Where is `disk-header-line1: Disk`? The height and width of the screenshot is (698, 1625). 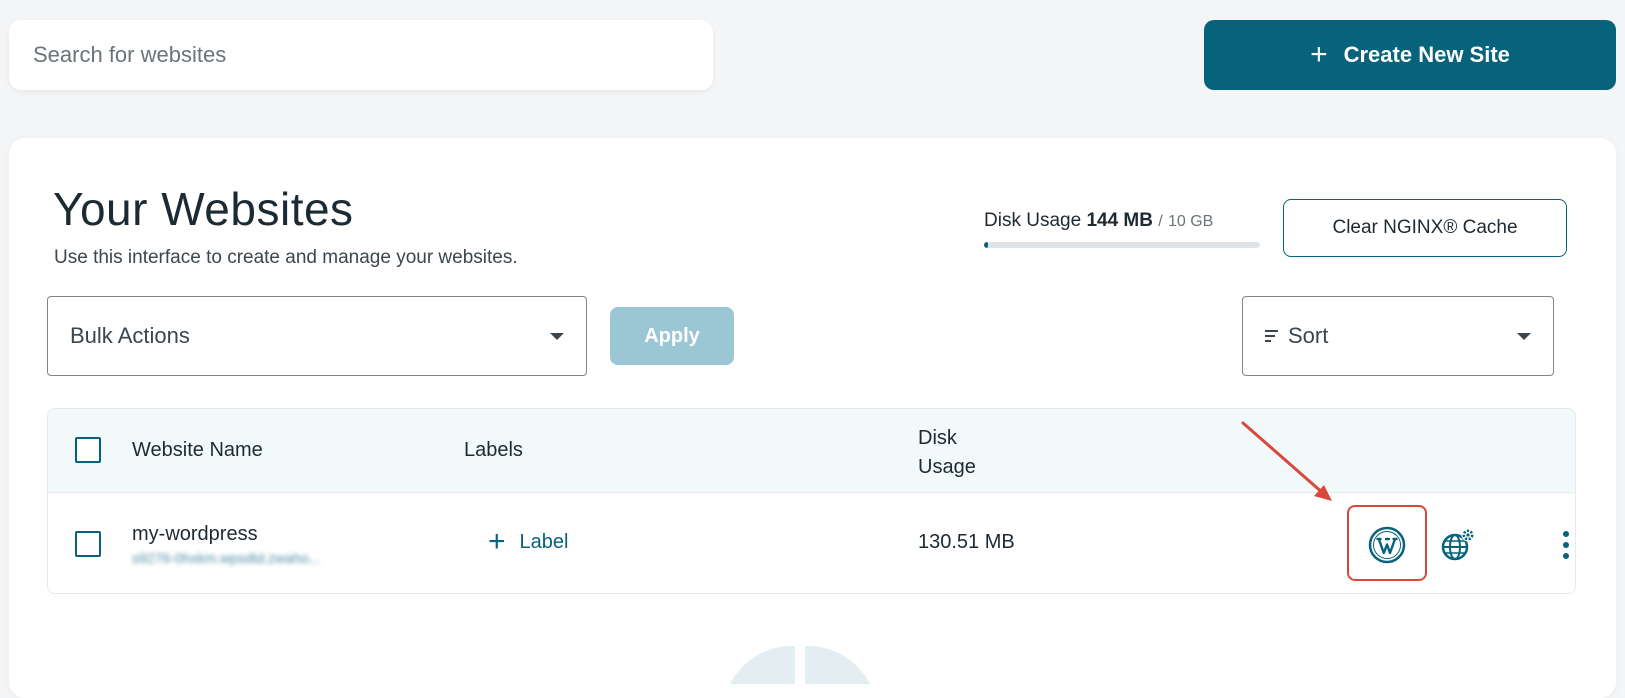 disk-header-line1: Disk is located at coordinates (937, 438).